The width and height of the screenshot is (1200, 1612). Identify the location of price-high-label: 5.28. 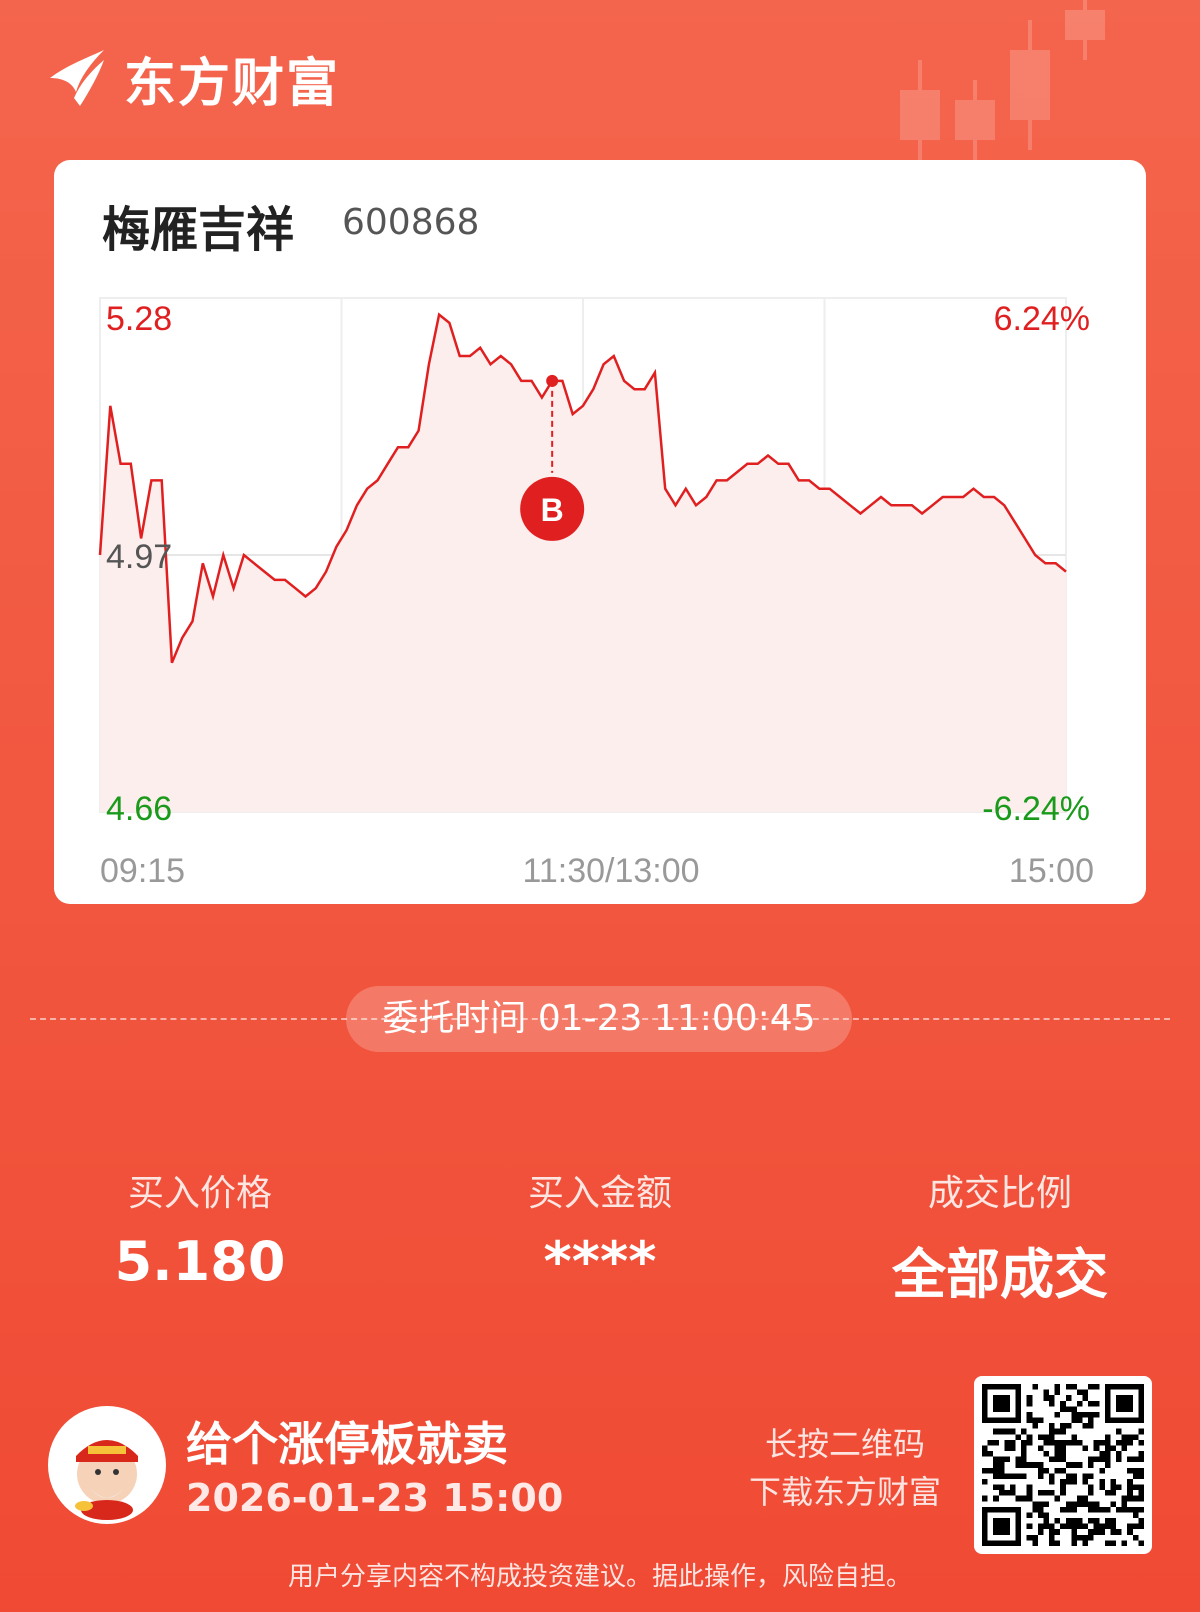
(139, 319).